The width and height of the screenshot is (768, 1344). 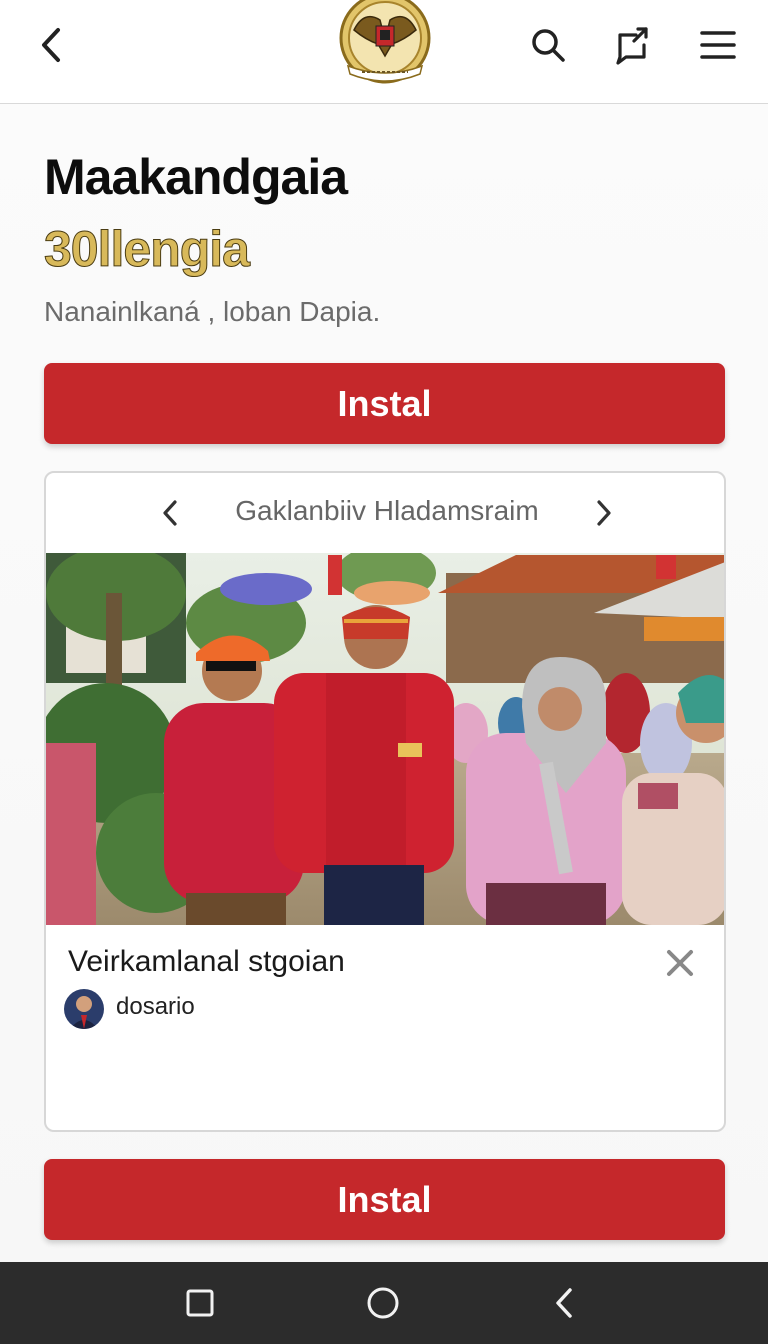 What do you see at coordinates (384, 403) in the screenshot?
I see `install-button: Instal` at bounding box center [384, 403].